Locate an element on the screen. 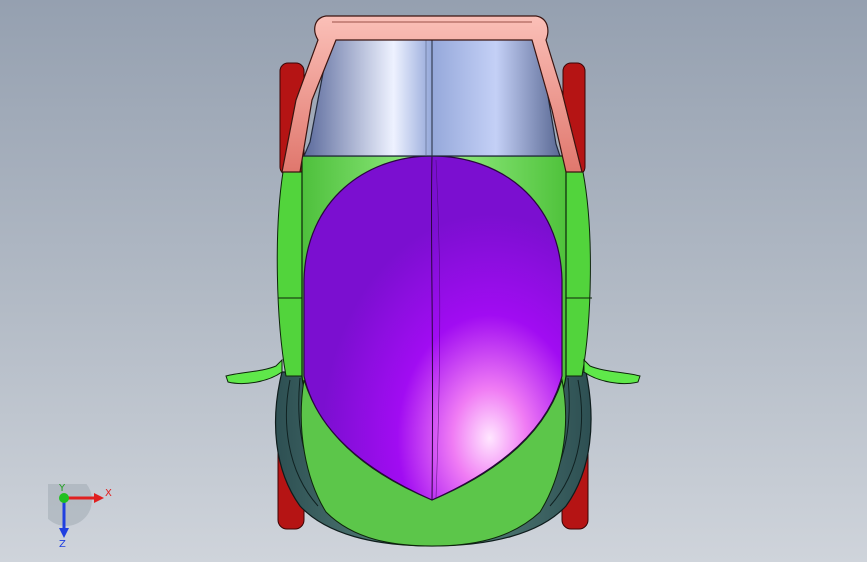 The image size is (867, 562). mirror-left is located at coordinates (254, 371).